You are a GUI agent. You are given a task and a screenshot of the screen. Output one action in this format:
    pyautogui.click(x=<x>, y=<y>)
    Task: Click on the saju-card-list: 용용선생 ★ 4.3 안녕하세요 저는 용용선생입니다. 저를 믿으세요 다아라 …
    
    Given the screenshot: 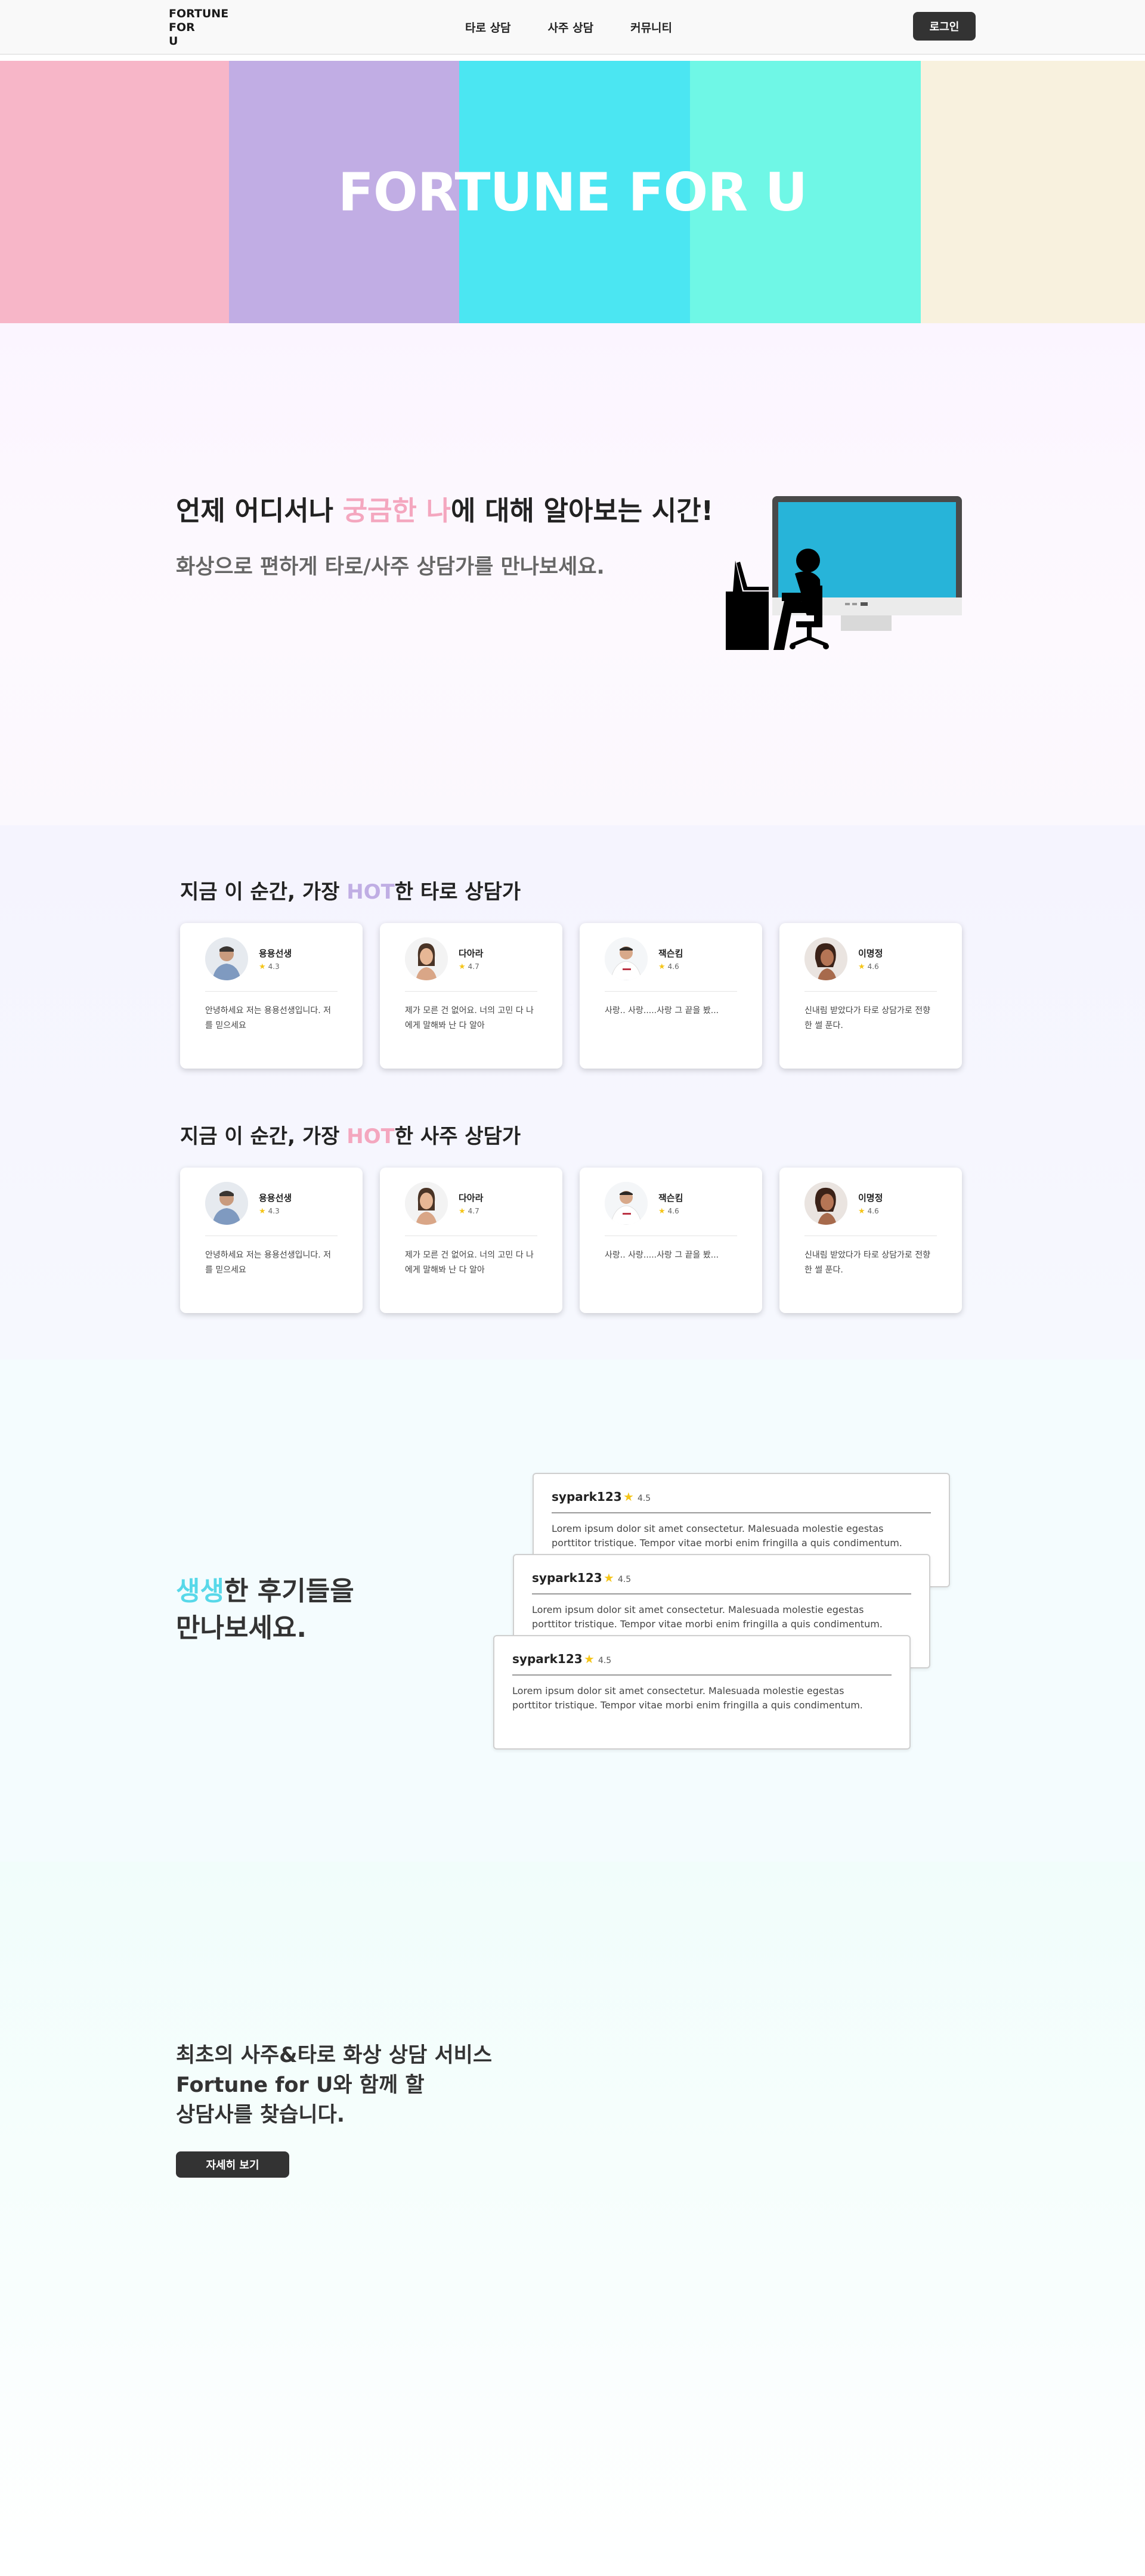 What is the action you would take?
    pyautogui.click(x=571, y=1241)
    